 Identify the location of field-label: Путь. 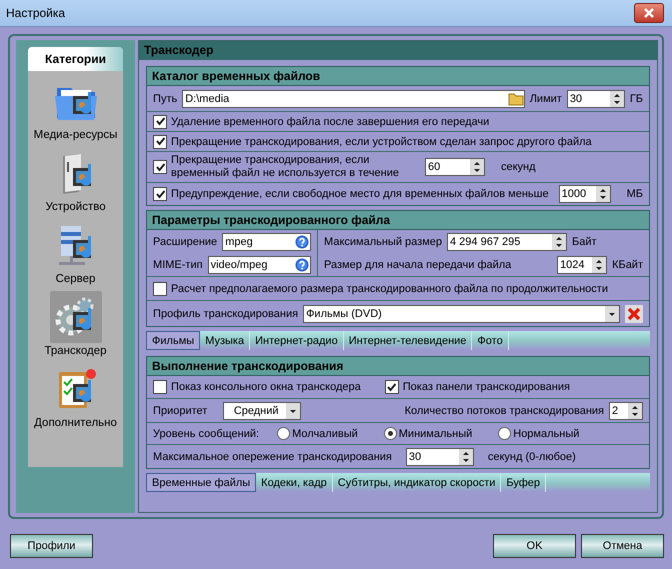
(165, 98).